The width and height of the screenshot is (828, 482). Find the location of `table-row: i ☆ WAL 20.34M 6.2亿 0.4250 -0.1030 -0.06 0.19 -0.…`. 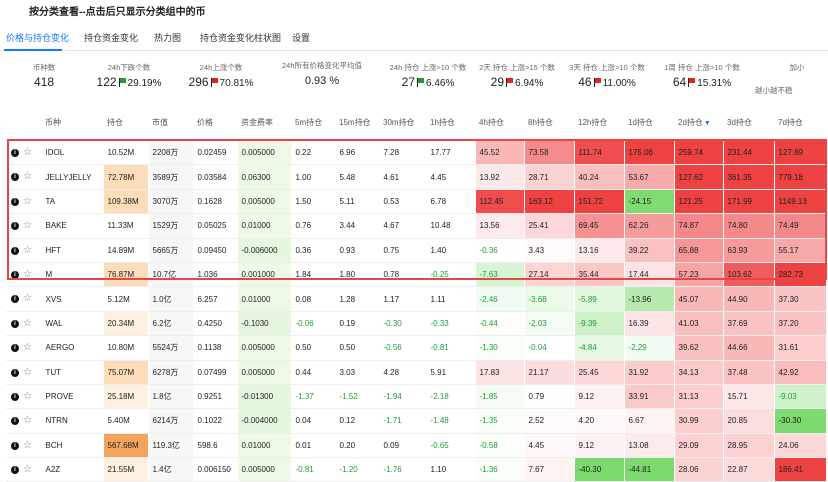

table-row: i ☆ WAL 20.34M 6.2亿 0.4250 -0.1030 -0.06 0.19 -0.… is located at coordinates (416, 324).